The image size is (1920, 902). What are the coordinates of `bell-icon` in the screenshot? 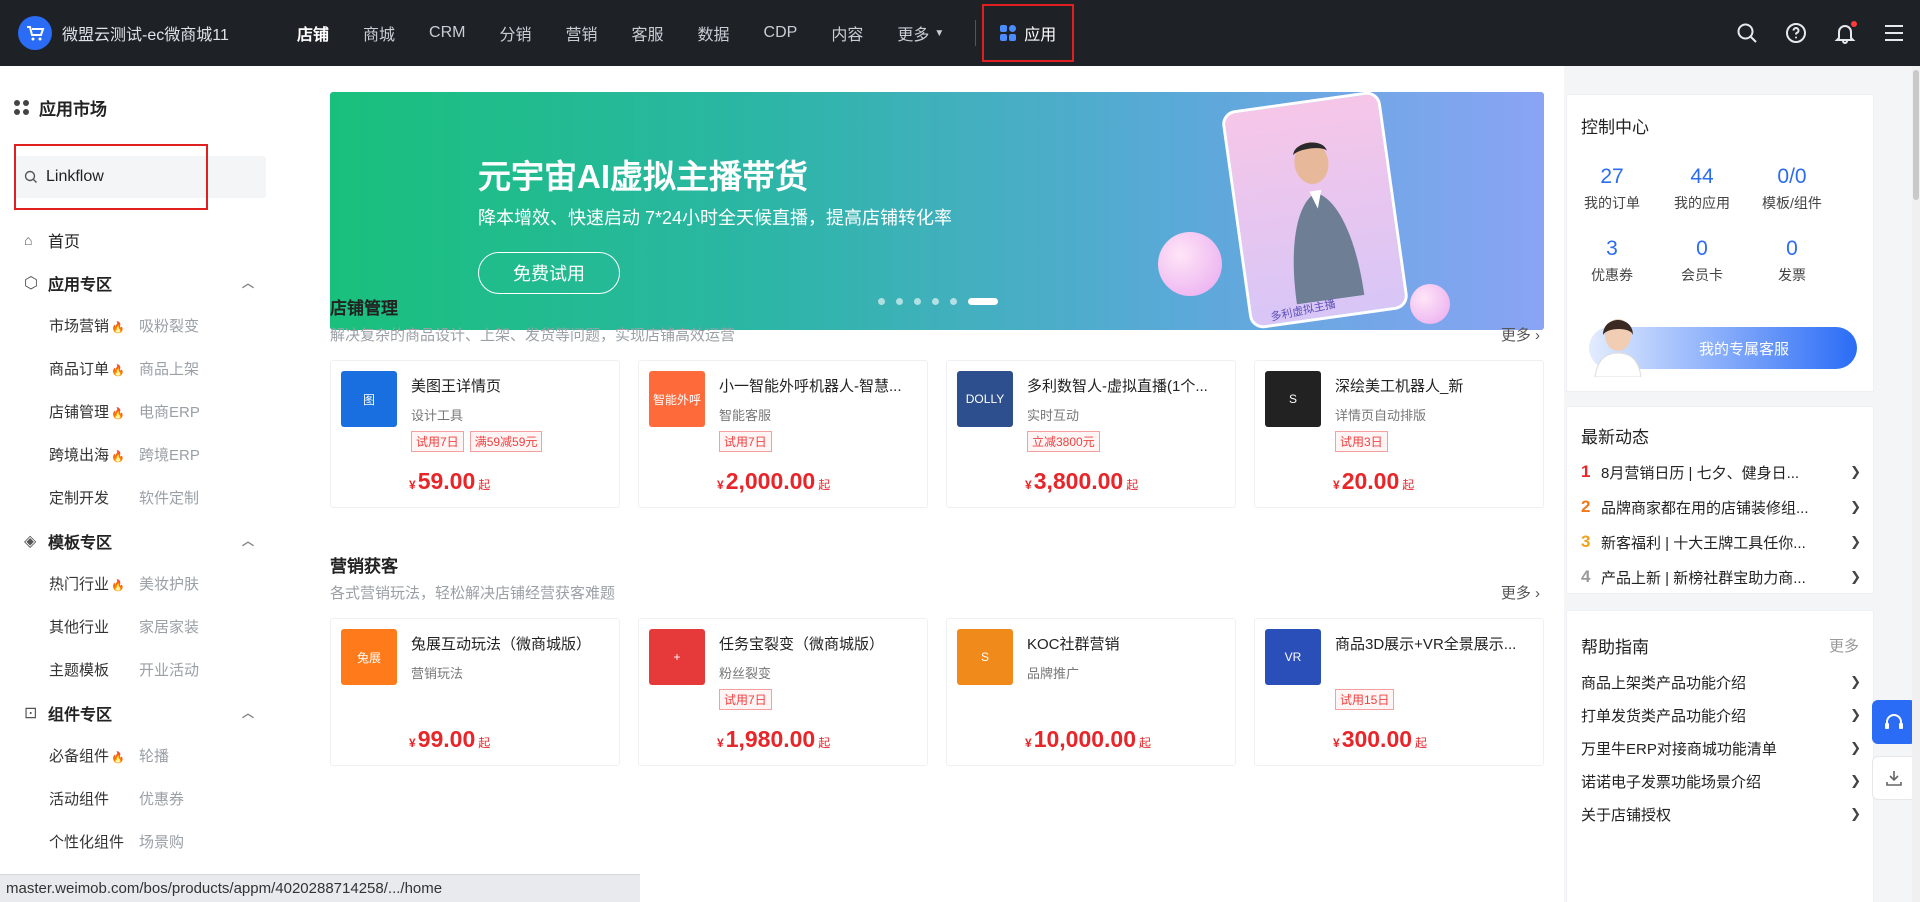 It's located at (1845, 33).